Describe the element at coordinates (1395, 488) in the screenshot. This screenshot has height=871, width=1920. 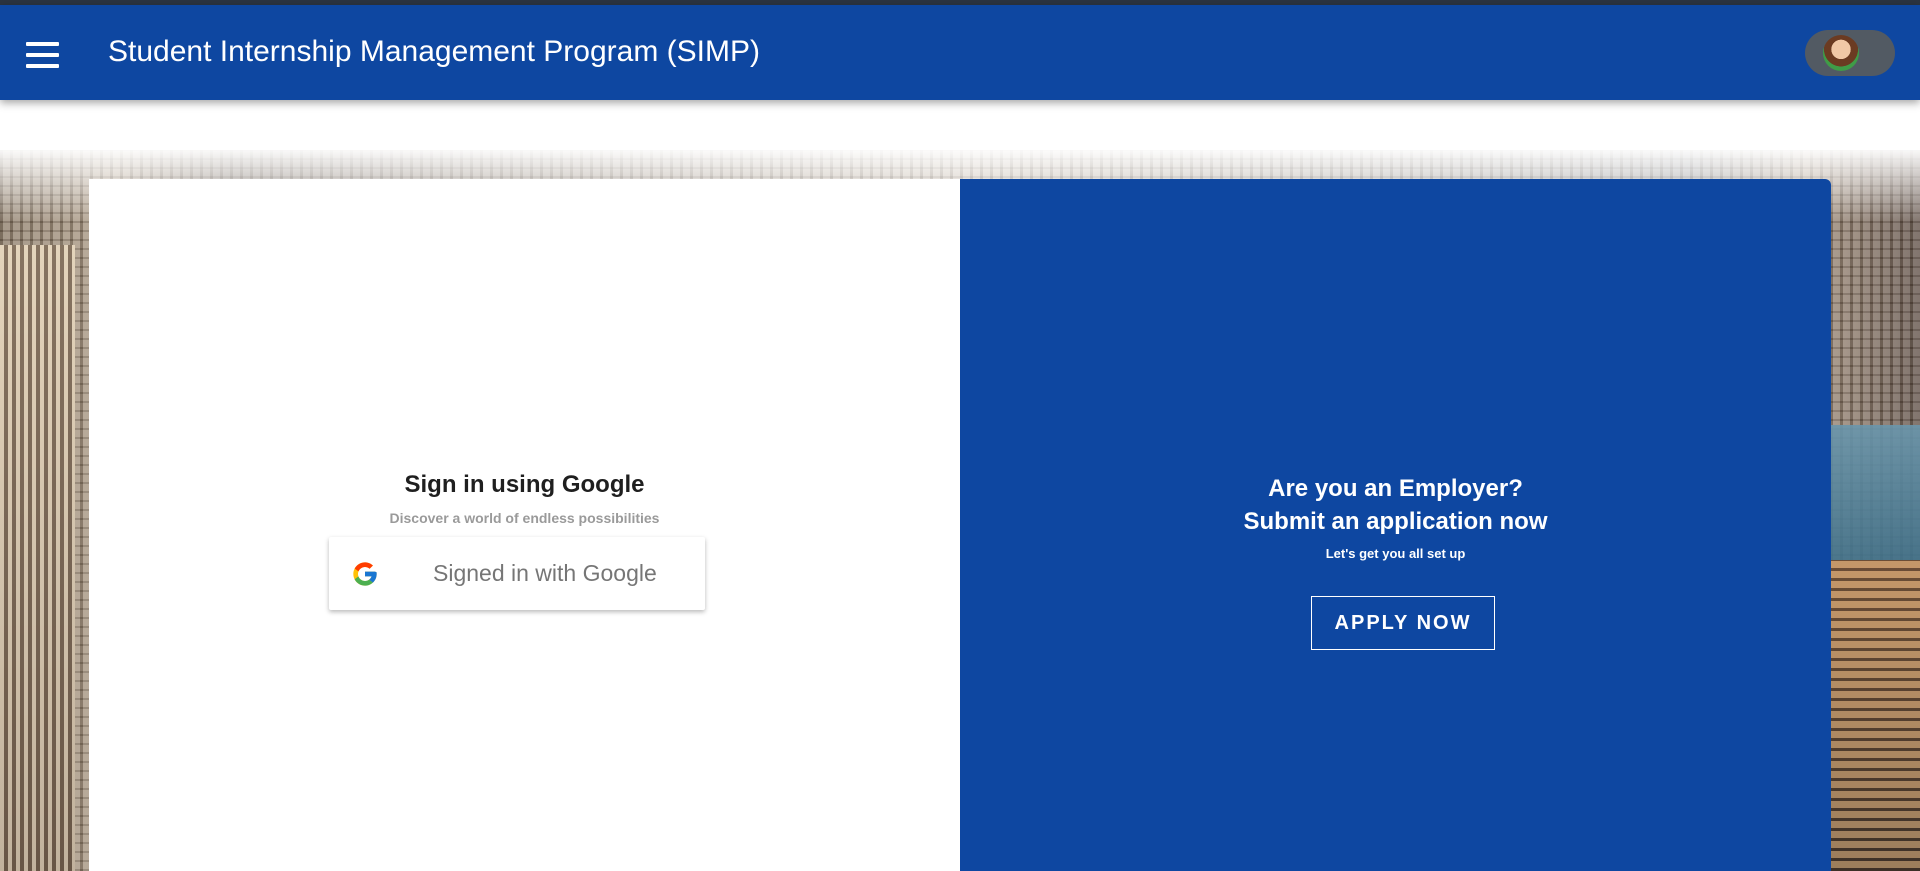
I see `employer-heading-line1: Are you an Employer?` at that location.